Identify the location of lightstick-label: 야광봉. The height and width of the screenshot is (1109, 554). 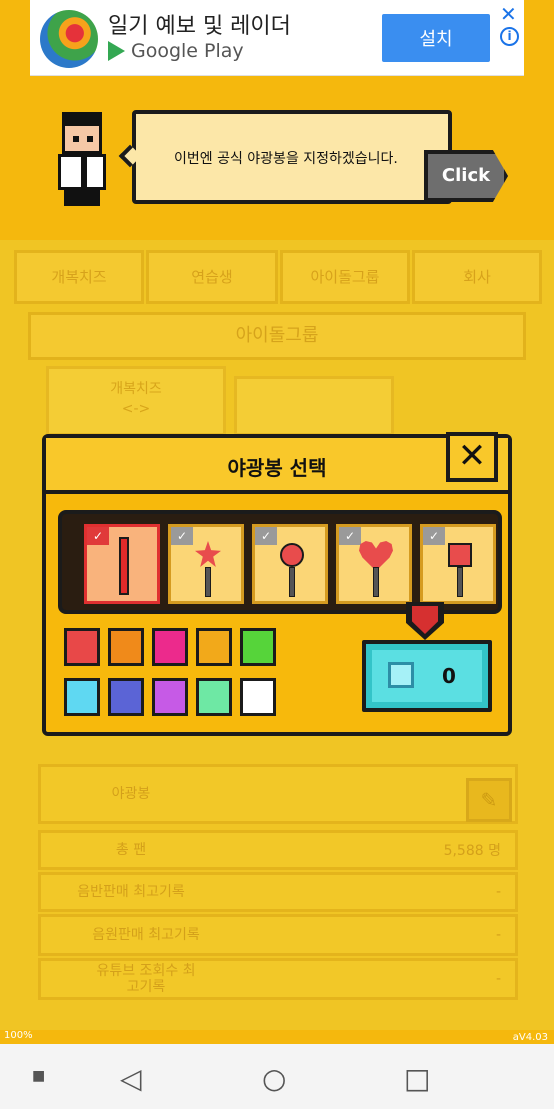
(131, 794).